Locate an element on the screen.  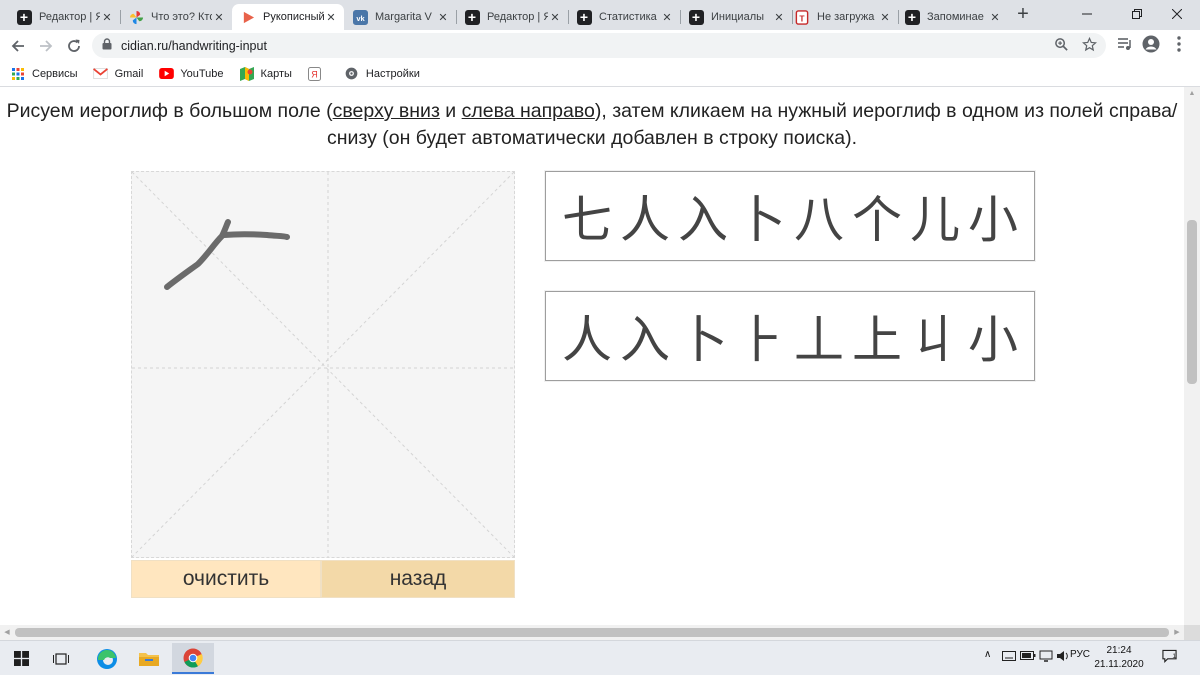
tab-margarita: vk Margarita V ✕ is located at coordinates (400, 17).